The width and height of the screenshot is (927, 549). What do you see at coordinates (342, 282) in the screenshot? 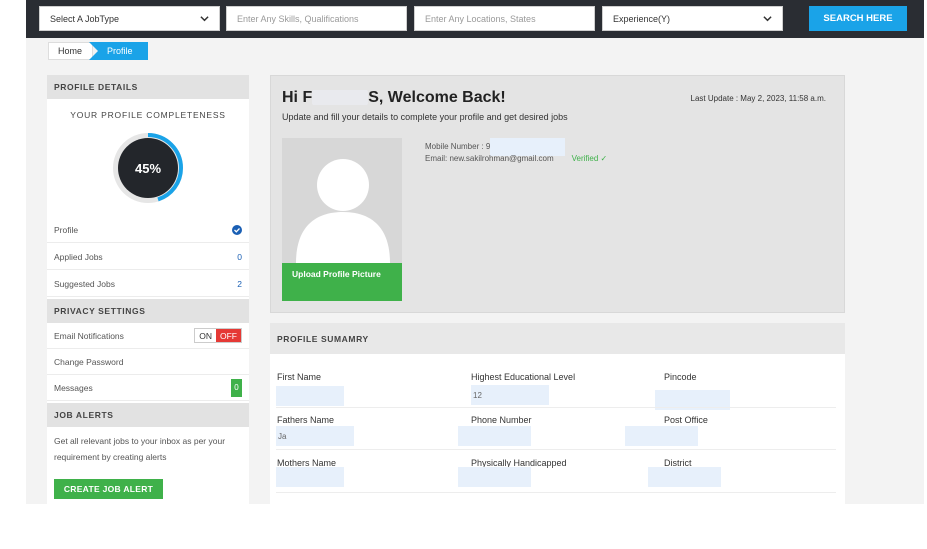
I see `upload-profile-picture-button: Upload Profile Picture` at bounding box center [342, 282].